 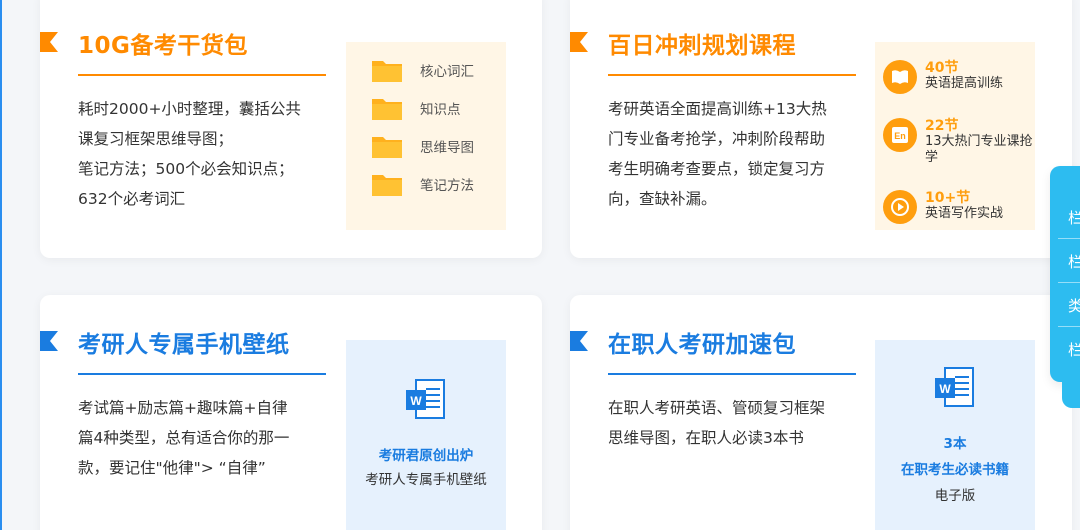 What do you see at coordinates (717, 169) in the screenshot?
I see `desc-line: 考生明确考查要点，锁定复习方` at bounding box center [717, 169].